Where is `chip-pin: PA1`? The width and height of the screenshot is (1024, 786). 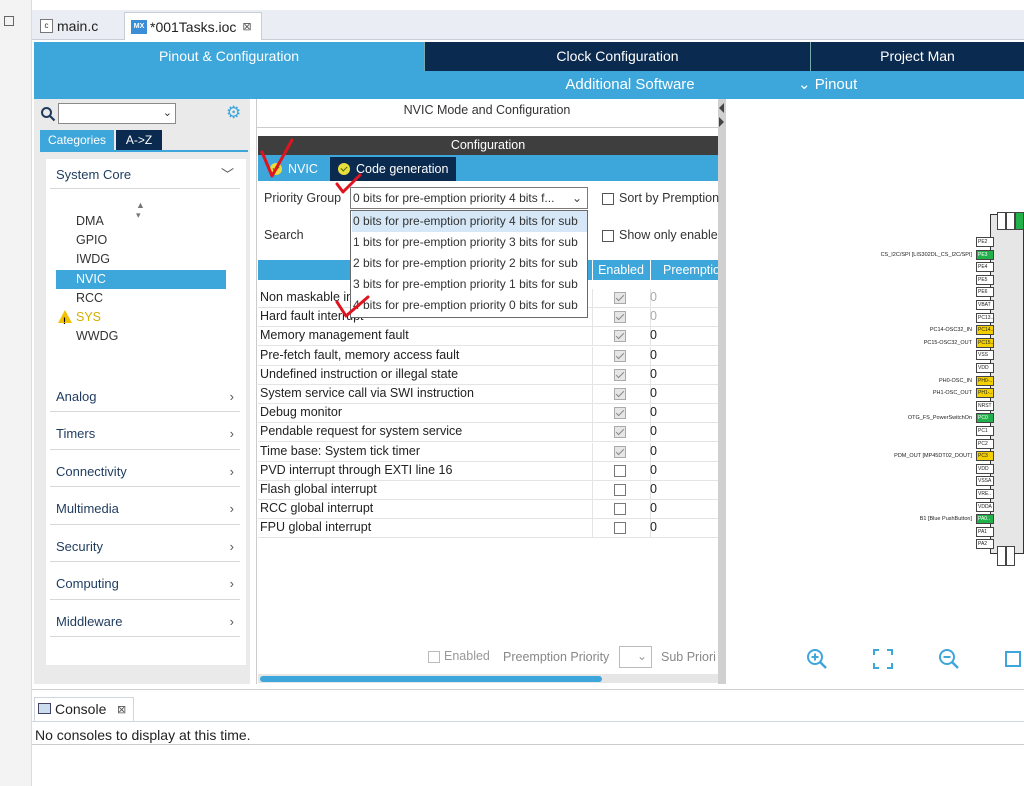 chip-pin: PA1 is located at coordinates (985, 531).